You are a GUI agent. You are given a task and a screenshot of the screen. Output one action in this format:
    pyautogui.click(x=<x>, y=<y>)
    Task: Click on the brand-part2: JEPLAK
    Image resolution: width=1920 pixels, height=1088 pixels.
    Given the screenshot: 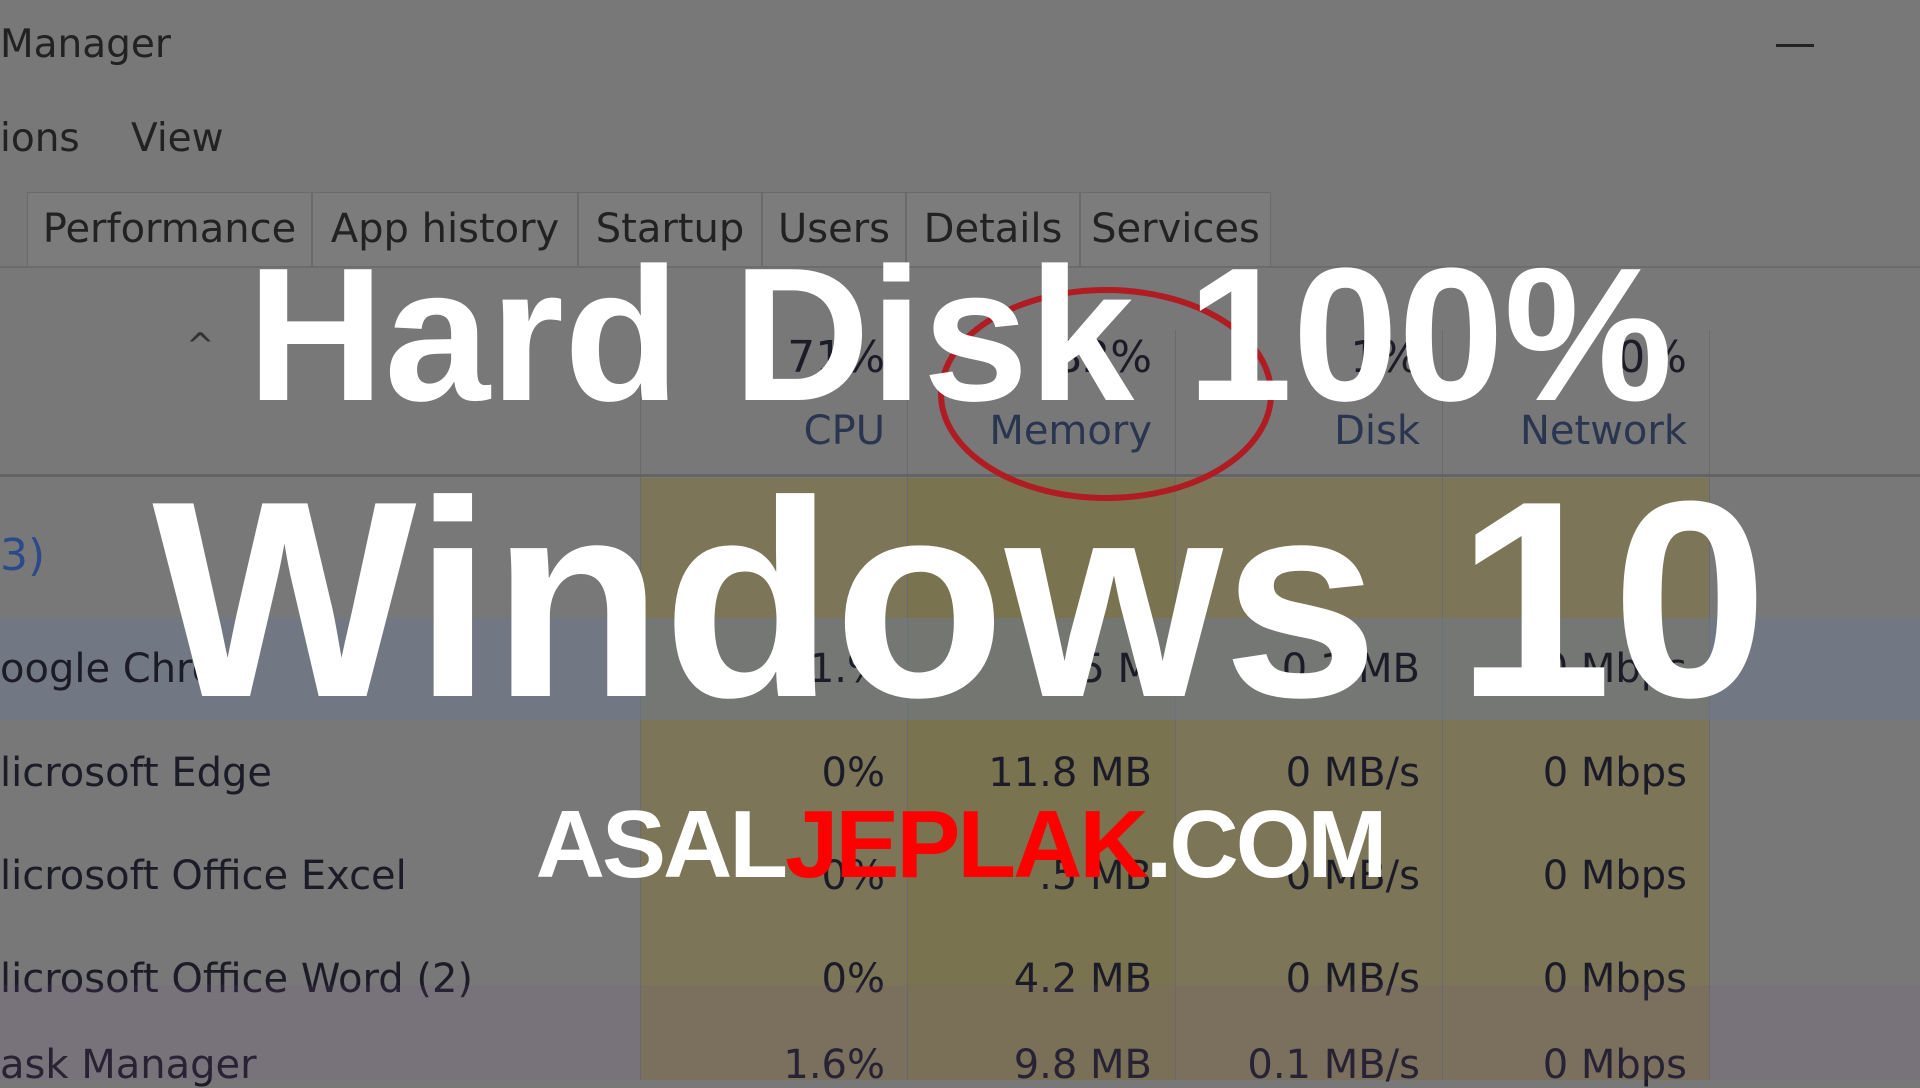 What is the action you would take?
    pyautogui.click(x=966, y=844)
    